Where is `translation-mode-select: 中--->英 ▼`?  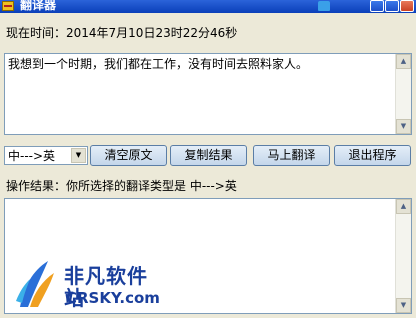 translation-mode-select: 中--->英 ▼ is located at coordinates (46, 155).